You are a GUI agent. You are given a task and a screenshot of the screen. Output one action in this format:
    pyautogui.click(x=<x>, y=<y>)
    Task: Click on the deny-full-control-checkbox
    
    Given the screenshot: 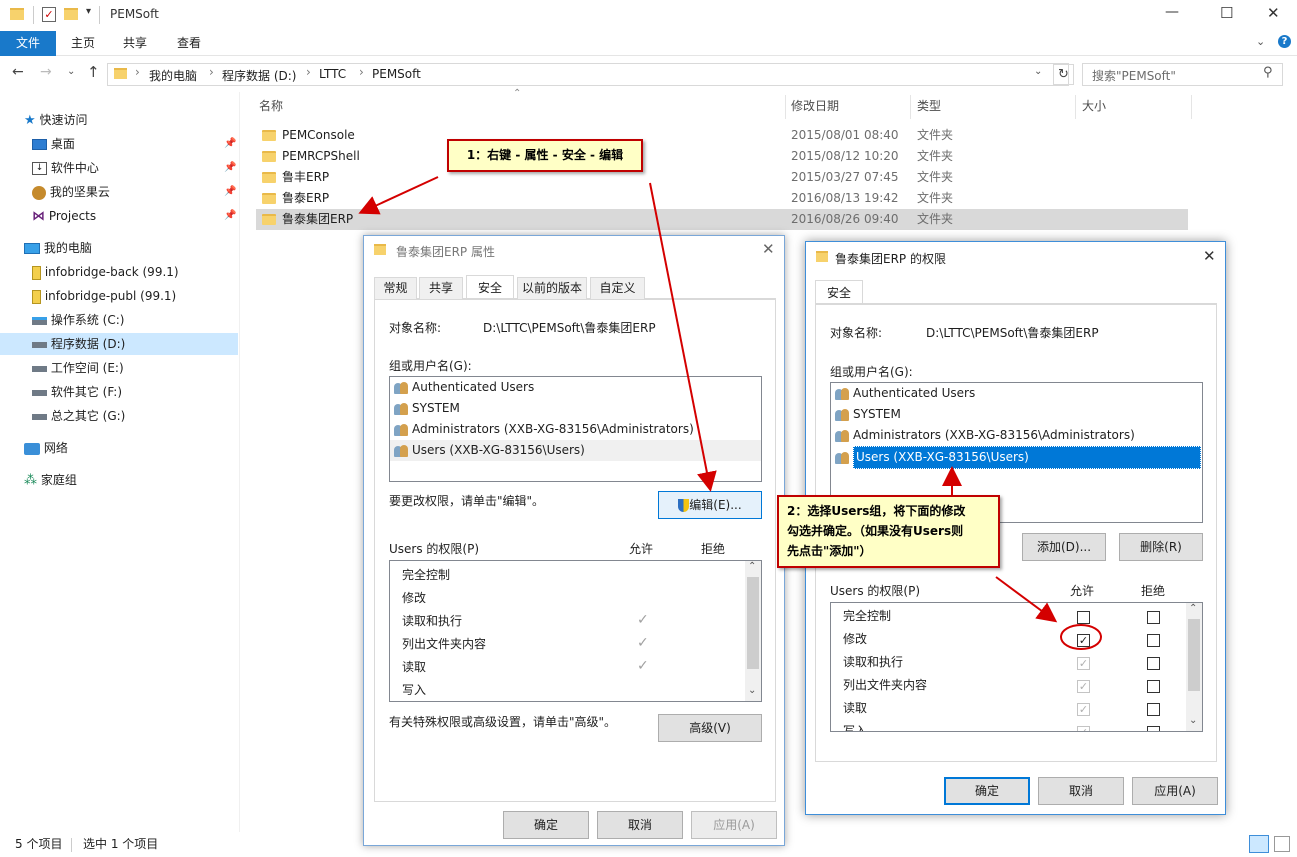 What is the action you would take?
    pyautogui.click(x=1153, y=617)
    